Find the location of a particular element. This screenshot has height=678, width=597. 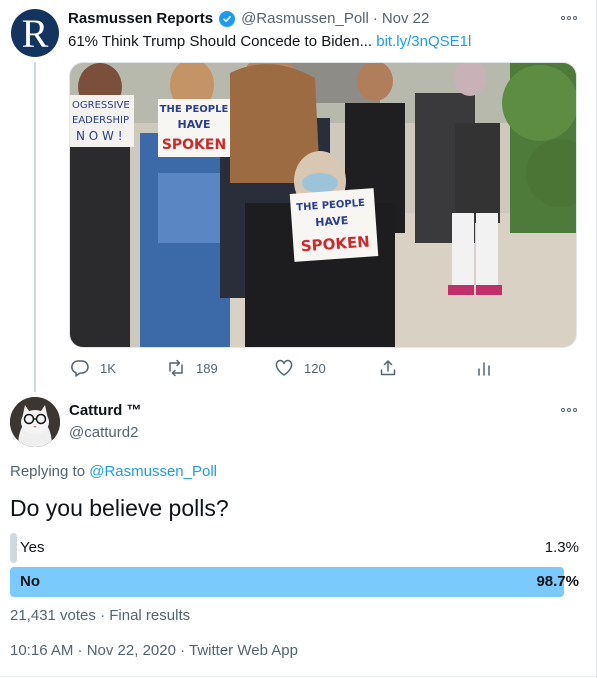

rasmussen-avatar: R is located at coordinates (35, 33).